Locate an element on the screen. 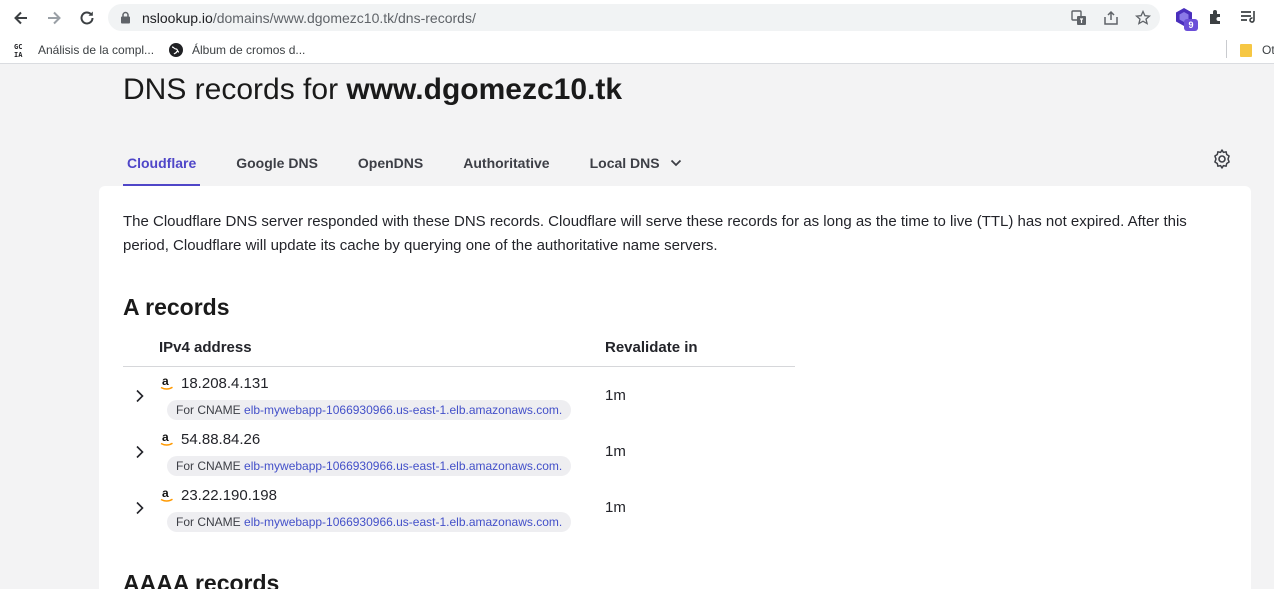 This screenshot has width=1274, height=589. ip-address: 54.88.84.26 is located at coordinates (221, 439).